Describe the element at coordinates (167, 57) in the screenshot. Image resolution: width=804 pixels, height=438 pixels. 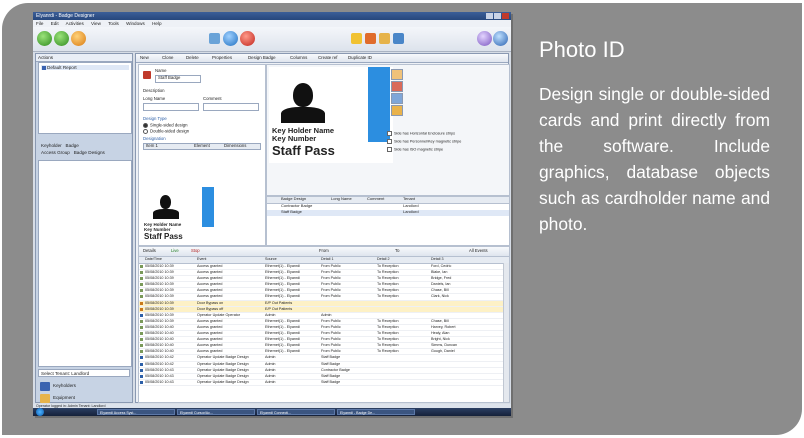
I see `clone-button: Clone` at that location.